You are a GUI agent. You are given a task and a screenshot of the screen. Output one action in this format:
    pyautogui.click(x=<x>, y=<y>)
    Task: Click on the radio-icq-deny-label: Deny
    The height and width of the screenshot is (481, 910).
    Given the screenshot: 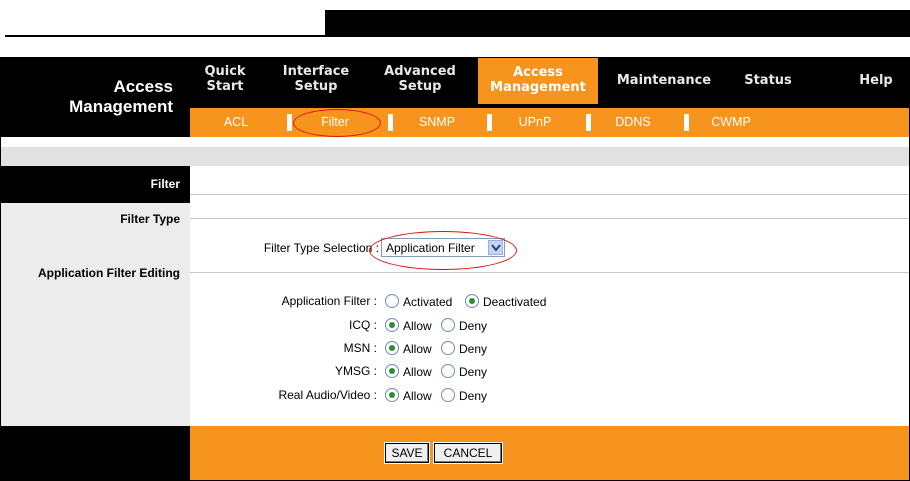 What is the action you would take?
    pyautogui.click(x=473, y=326)
    